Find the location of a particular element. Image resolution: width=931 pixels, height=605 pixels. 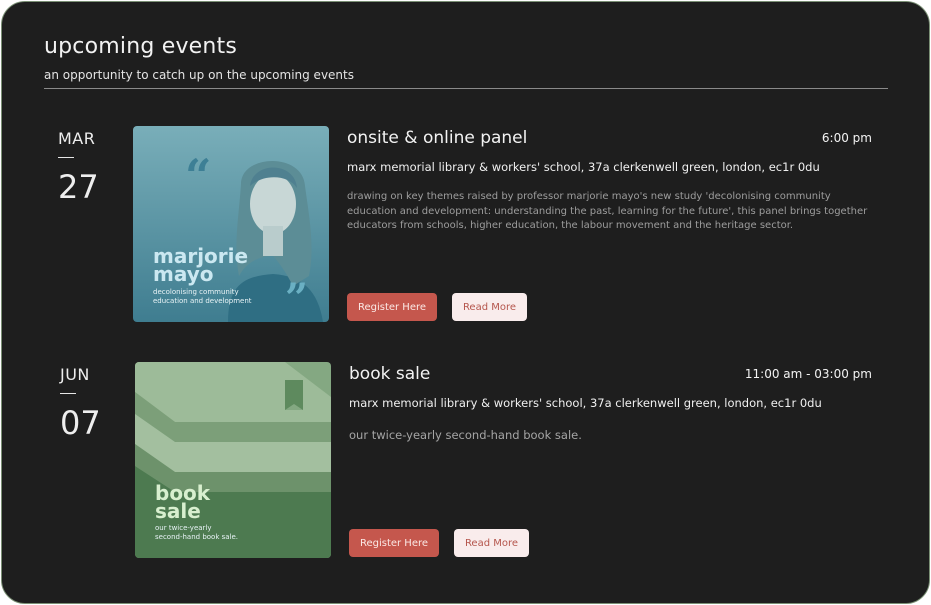

event-title: onsite & online panel is located at coordinates (437, 138).